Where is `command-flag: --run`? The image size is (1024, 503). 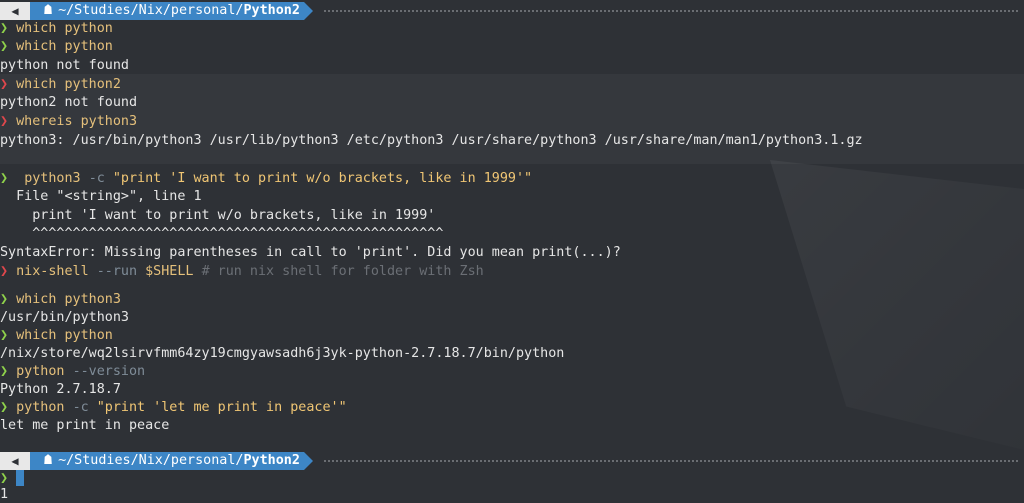 command-flag: --run is located at coordinates (117, 271).